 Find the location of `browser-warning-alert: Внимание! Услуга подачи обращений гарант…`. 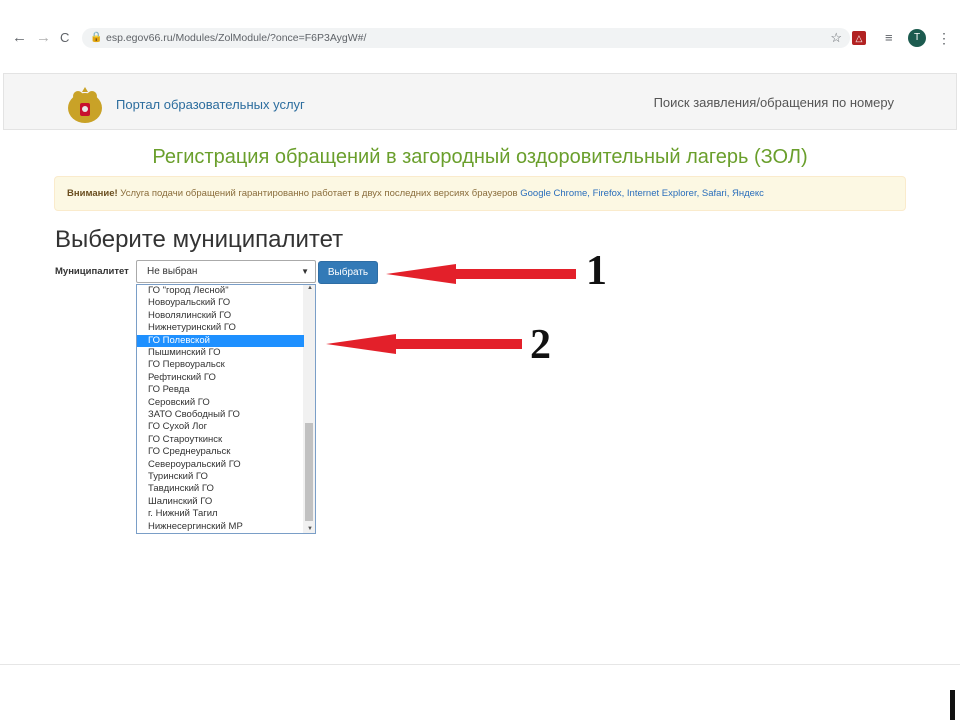

browser-warning-alert: Внимание! Услуга подачи обращений гарант… is located at coordinates (480, 193).